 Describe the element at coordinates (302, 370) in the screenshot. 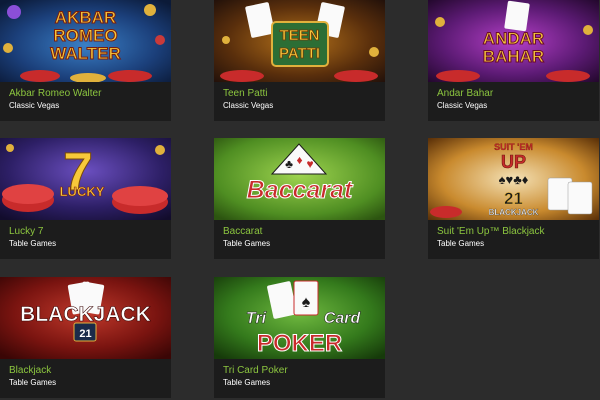

I see `game-name: Tri Card Poker` at that location.